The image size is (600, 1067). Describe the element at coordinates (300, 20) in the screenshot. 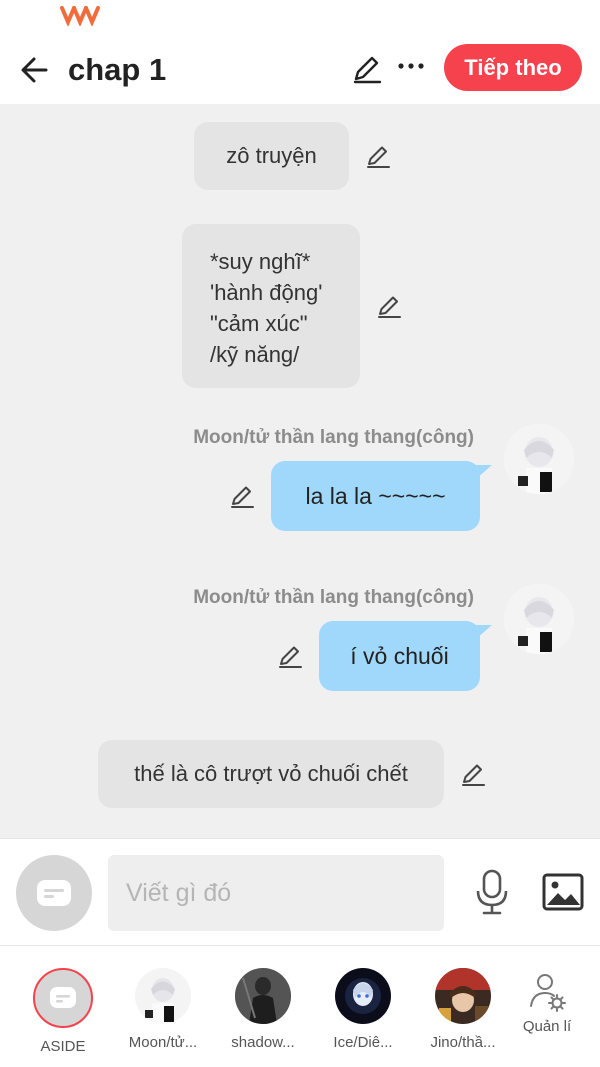

I see `status-bar` at that location.